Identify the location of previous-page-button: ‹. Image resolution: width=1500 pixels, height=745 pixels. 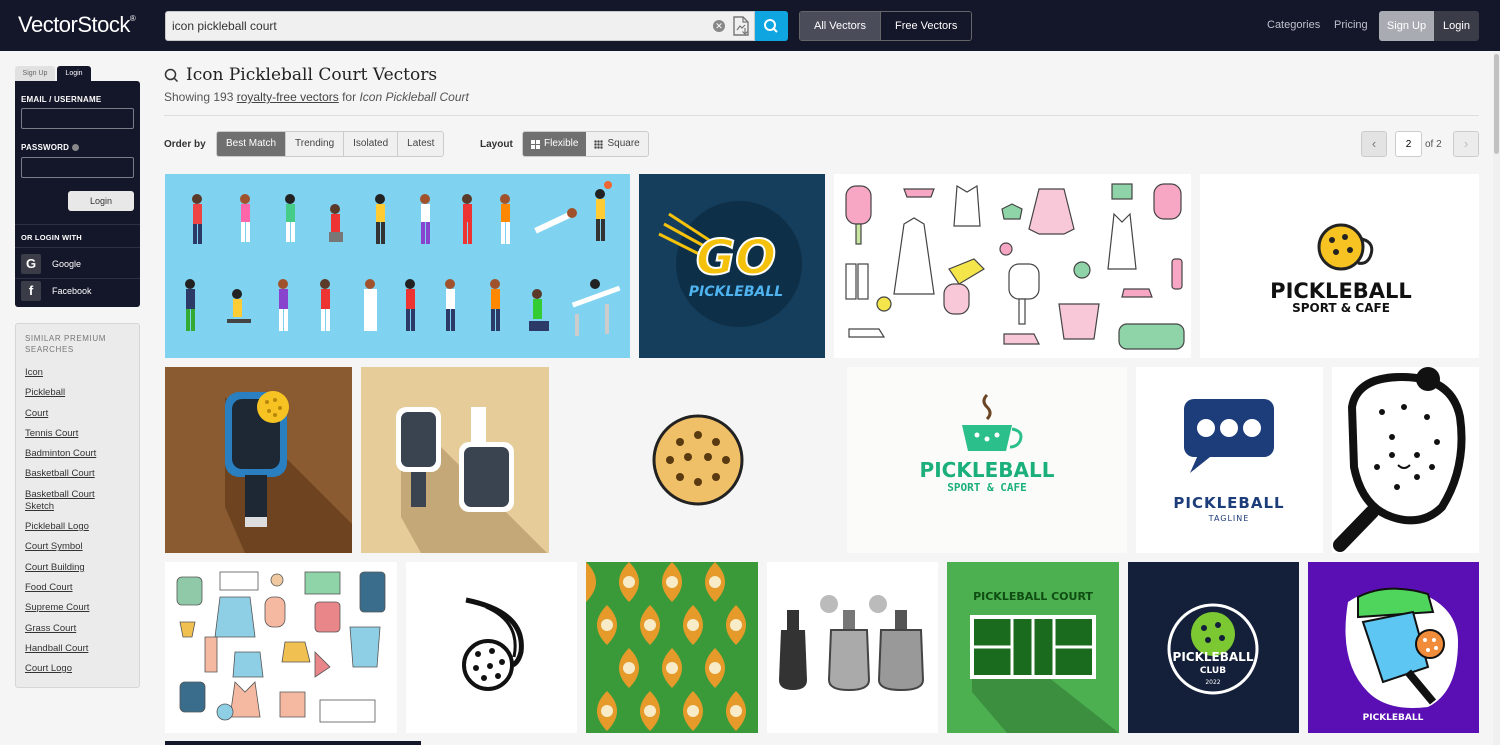
(1374, 144).